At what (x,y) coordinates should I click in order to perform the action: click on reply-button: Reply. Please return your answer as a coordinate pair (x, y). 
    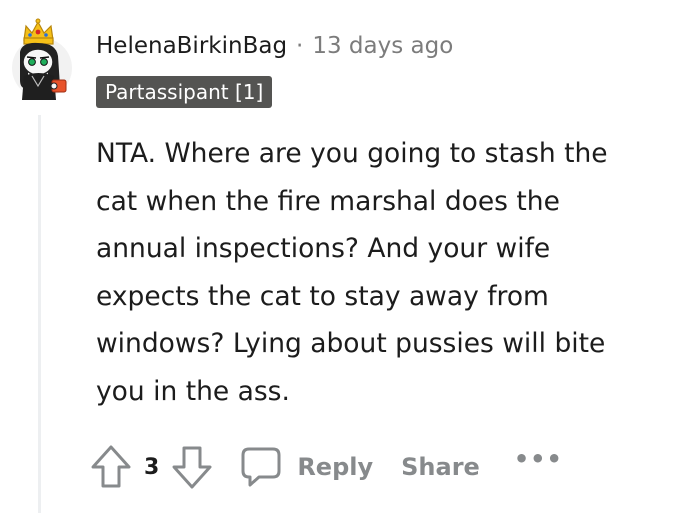
    Looking at the image, I should click on (306, 467).